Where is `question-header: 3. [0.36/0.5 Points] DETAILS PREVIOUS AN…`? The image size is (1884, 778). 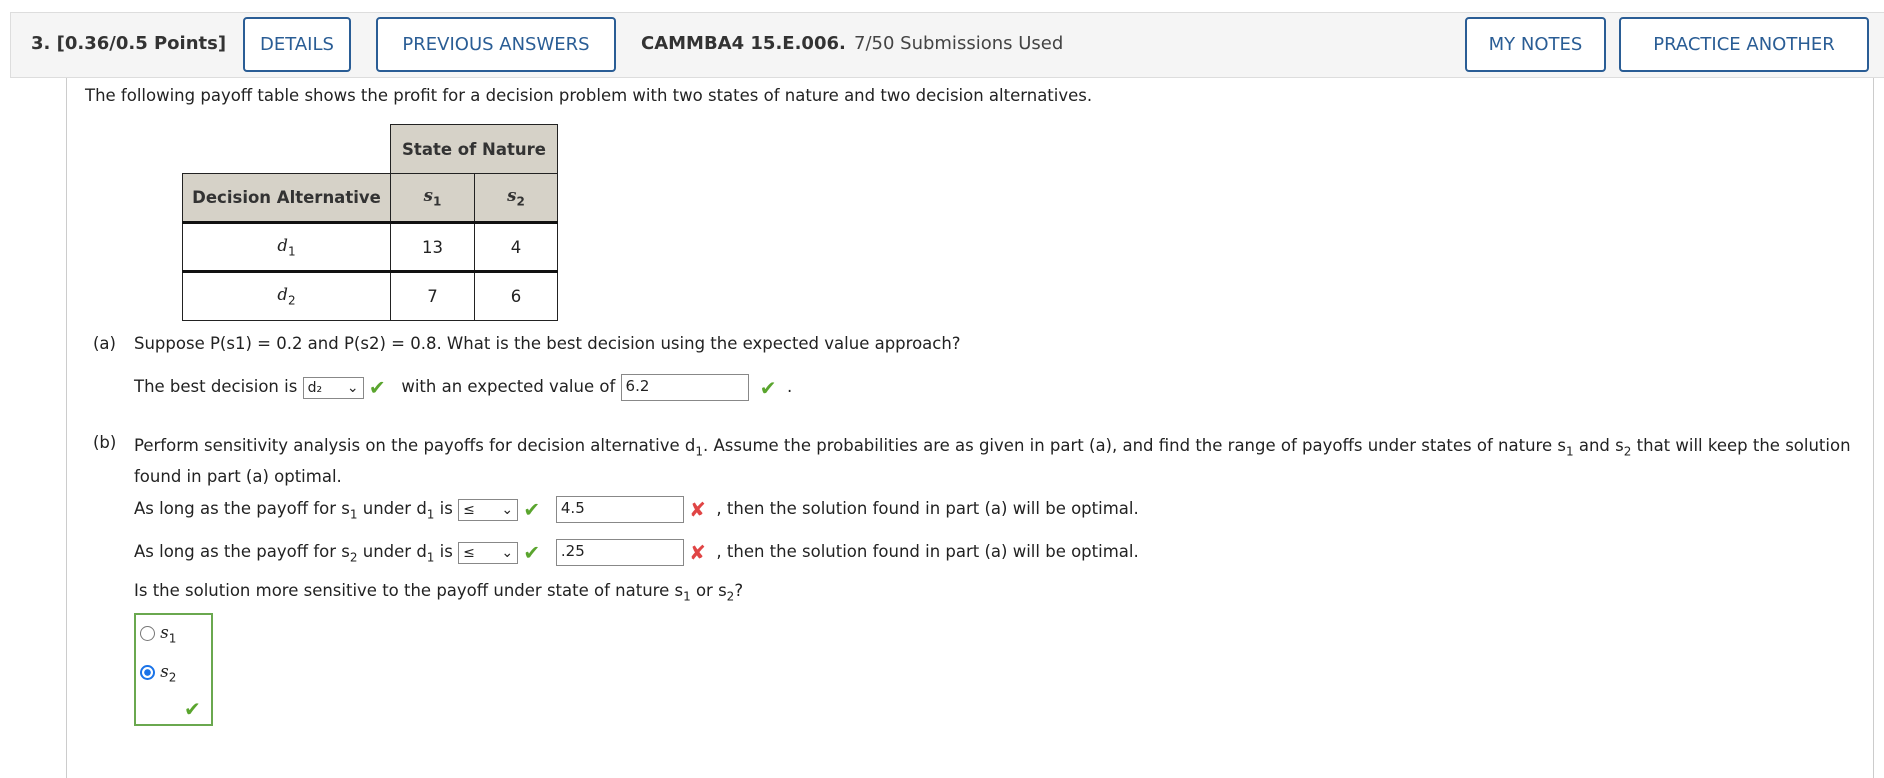 question-header: 3. [0.36/0.5 Points] DETAILS PREVIOUS AN… is located at coordinates (947, 45).